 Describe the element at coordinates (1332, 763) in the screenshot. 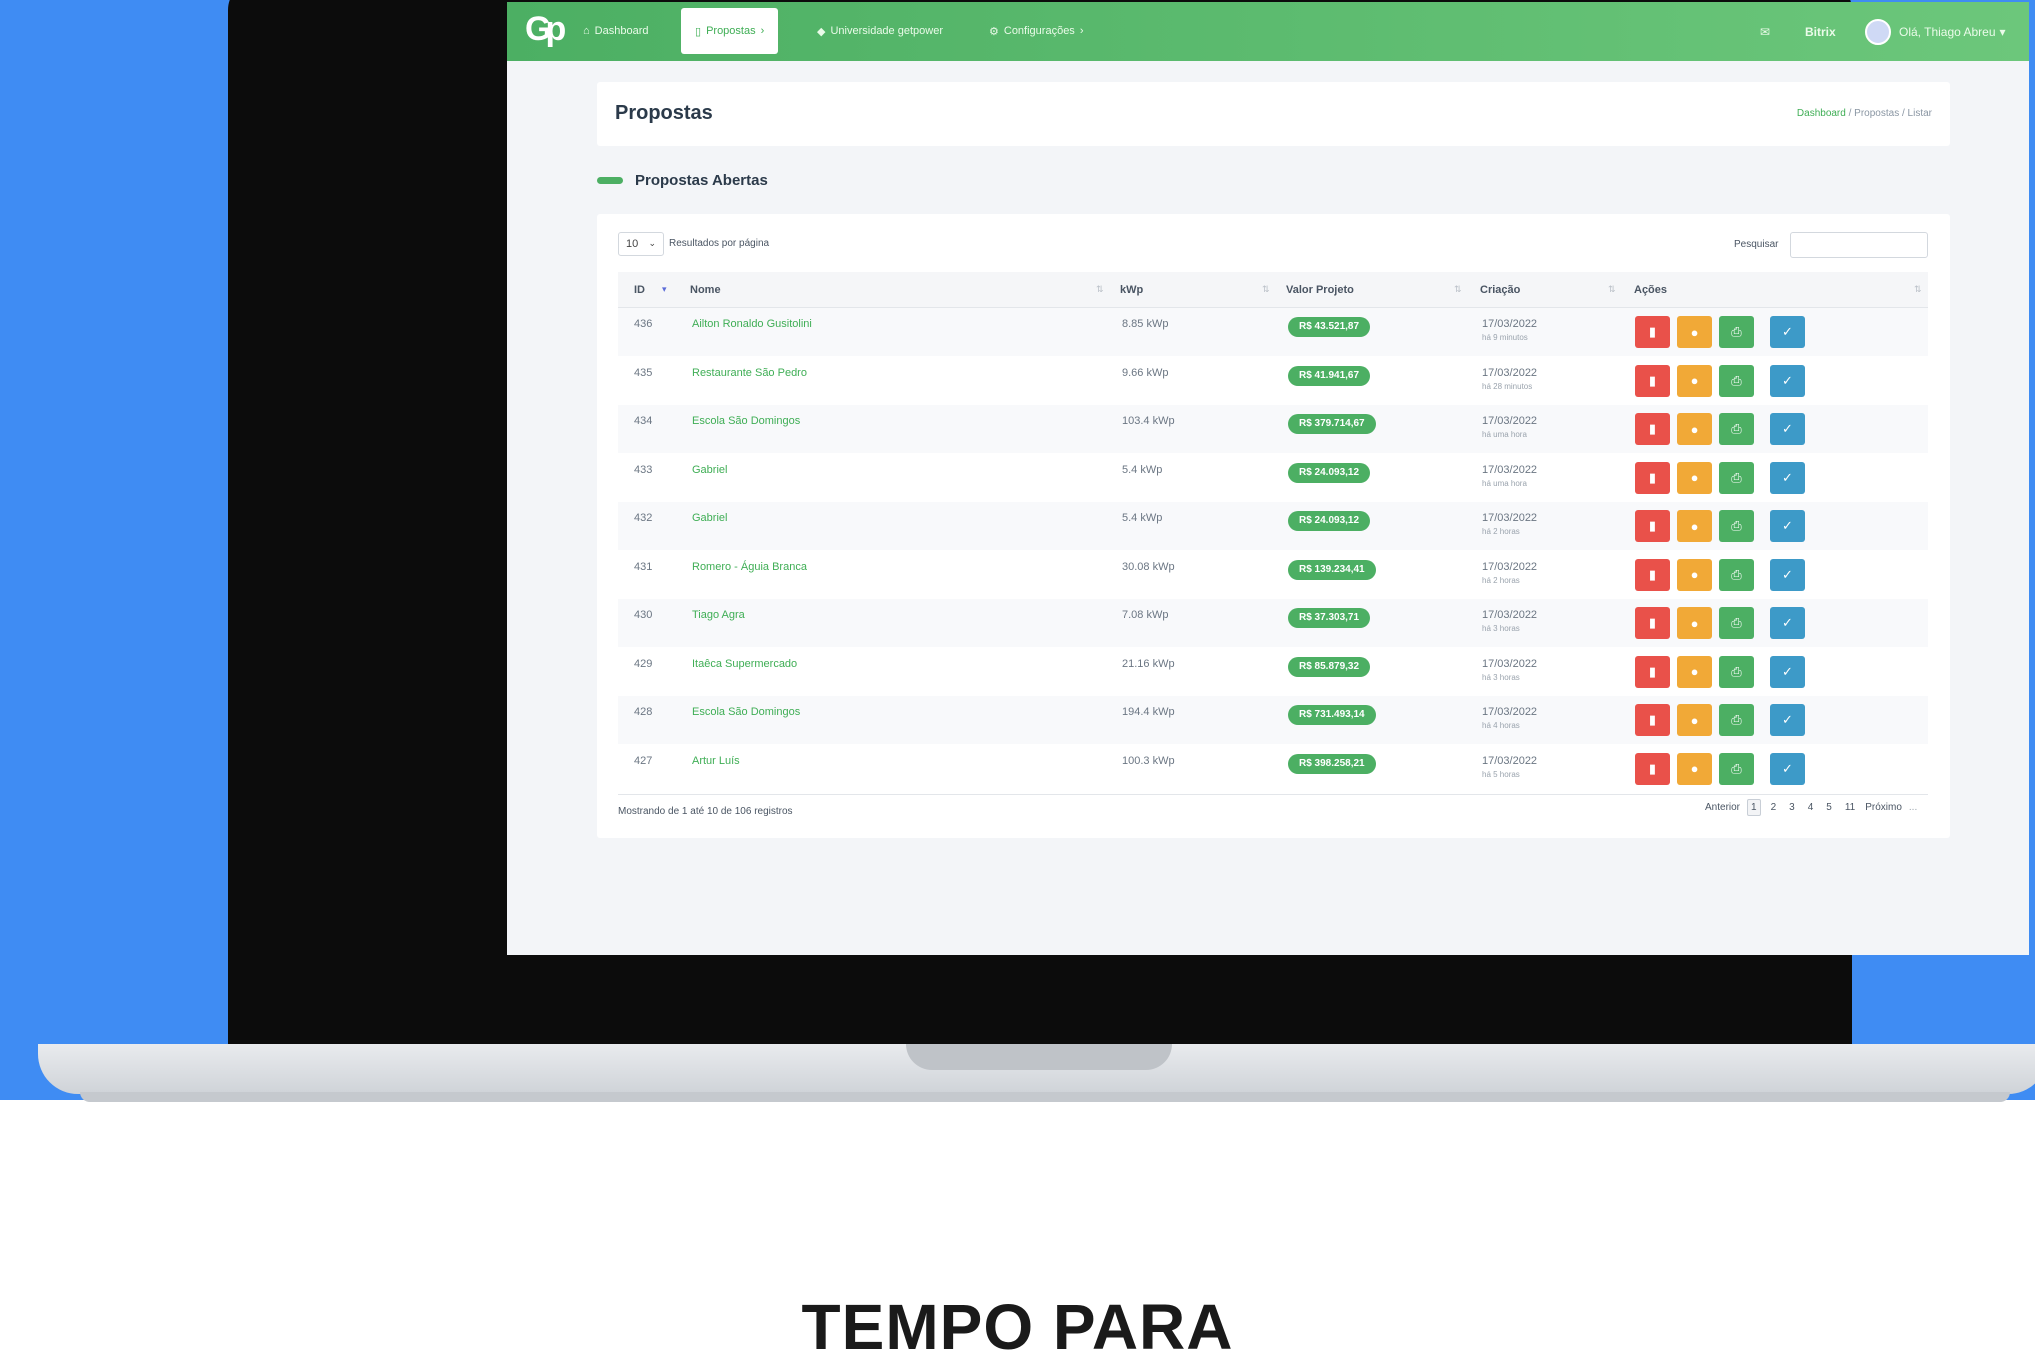

I see `row-value-badge: R$ 398.258,21` at that location.